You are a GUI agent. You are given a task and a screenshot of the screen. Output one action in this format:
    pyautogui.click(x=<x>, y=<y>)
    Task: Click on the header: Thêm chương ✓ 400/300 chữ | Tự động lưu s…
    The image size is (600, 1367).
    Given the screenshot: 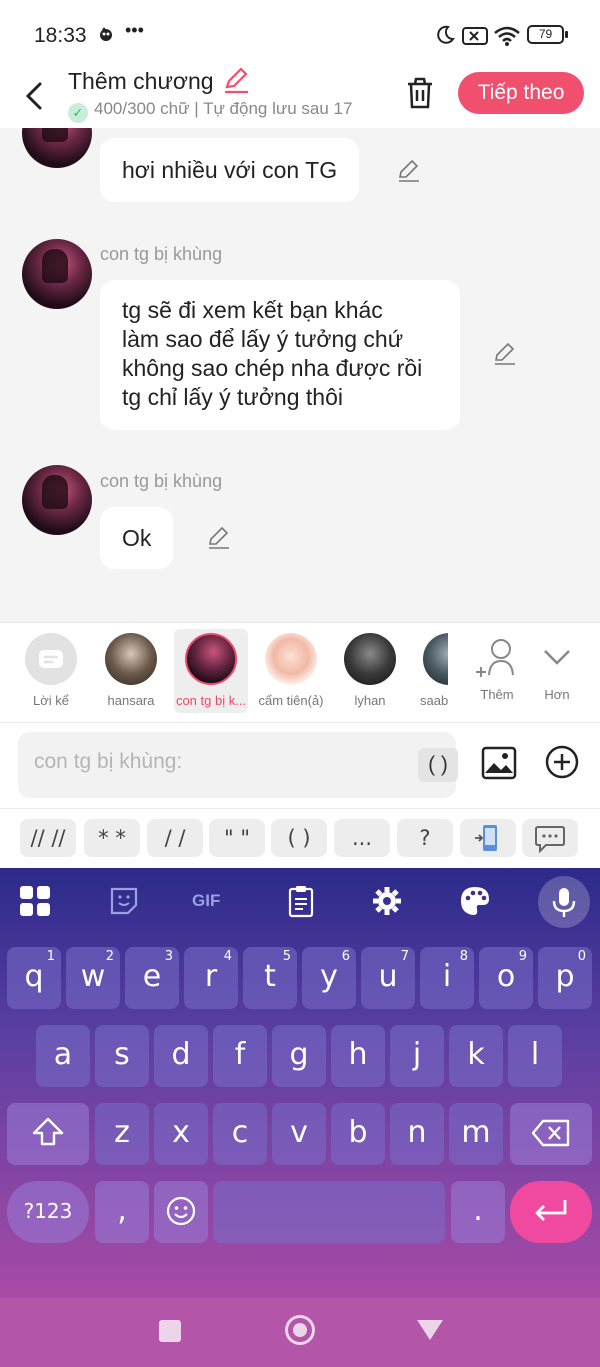 What is the action you would take?
    pyautogui.click(x=300, y=96)
    